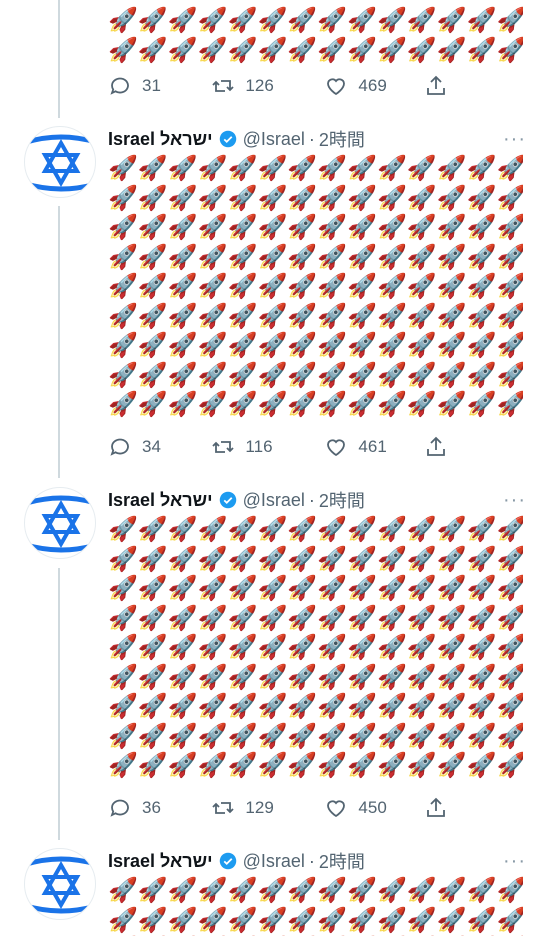 Image resolution: width=550 pixels, height=936 pixels. What do you see at coordinates (159, 86) in the screenshot?
I see `reply-button: 31` at bounding box center [159, 86].